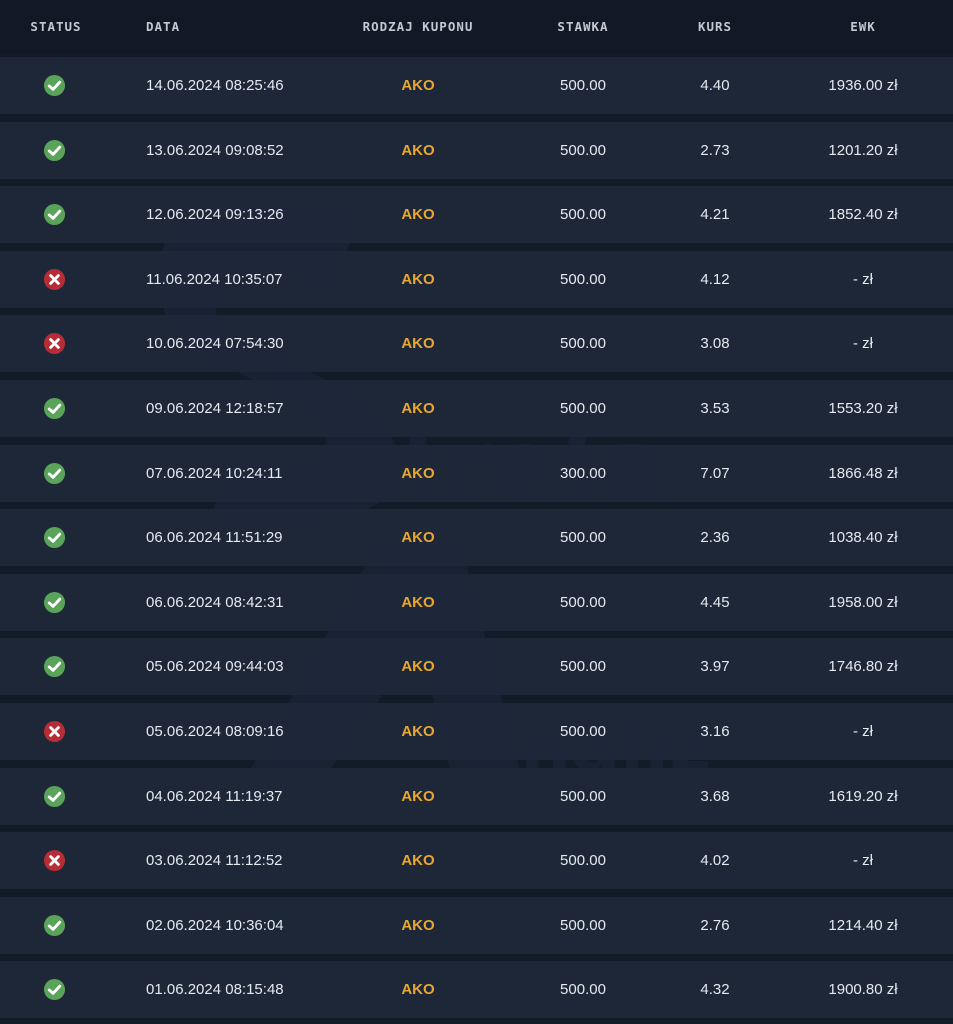 Image resolution: width=953 pixels, height=1024 pixels. What do you see at coordinates (715, 731) in the screenshot?
I see `row-odds: 3.16` at bounding box center [715, 731].